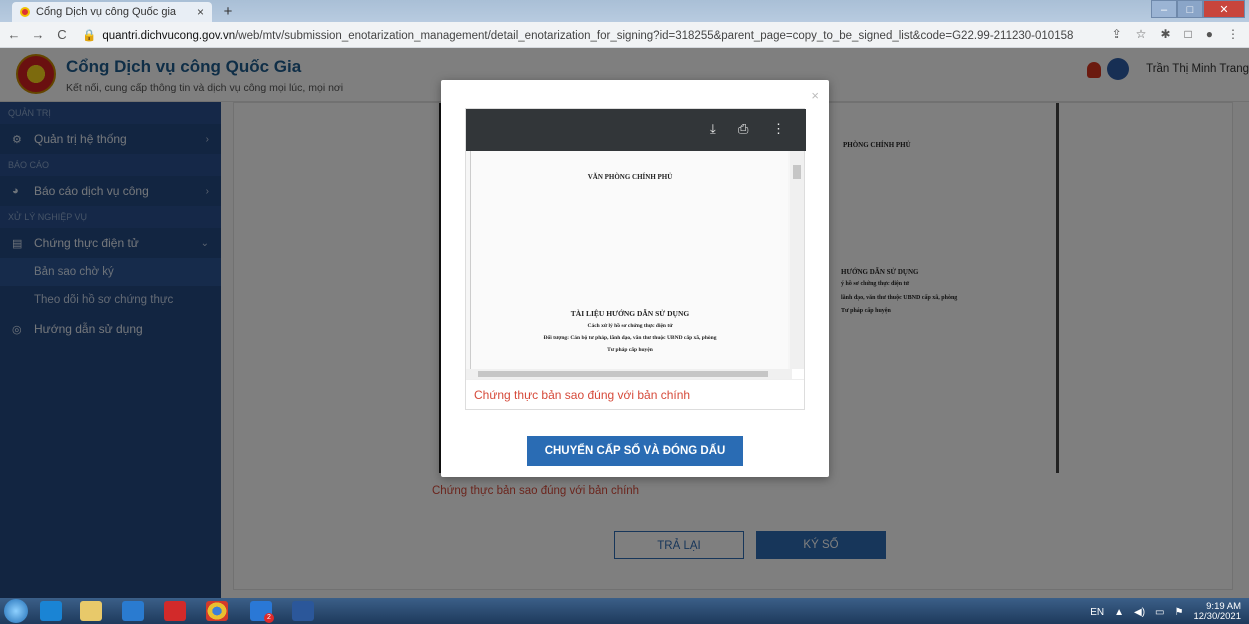 This screenshot has height=624, width=1249. What do you see at coordinates (635, 451) in the screenshot?
I see `assign-number-and-stamp-button: CHUYỂN CẤP SỐ VÀ ĐÓNG DẤU` at bounding box center [635, 451].